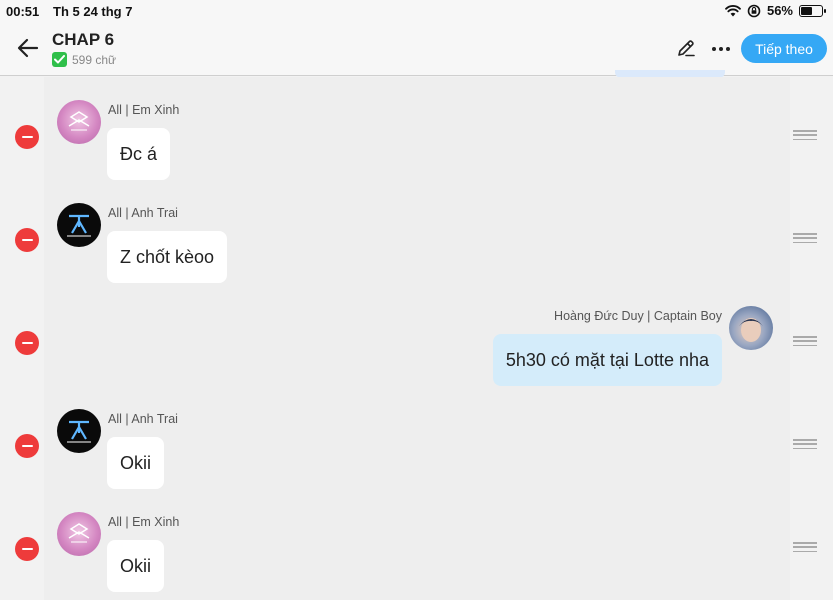 This screenshot has width=833, height=600. What do you see at coordinates (167, 257) in the screenshot?
I see `message-bubble: Z chốt kèoo` at bounding box center [167, 257].